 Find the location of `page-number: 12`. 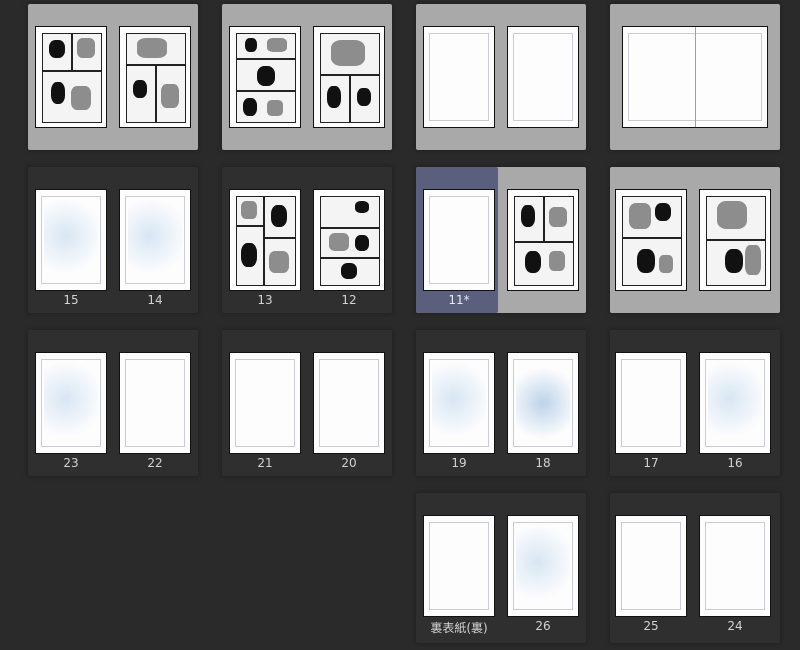

page-number: 12 is located at coordinates (349, 300).